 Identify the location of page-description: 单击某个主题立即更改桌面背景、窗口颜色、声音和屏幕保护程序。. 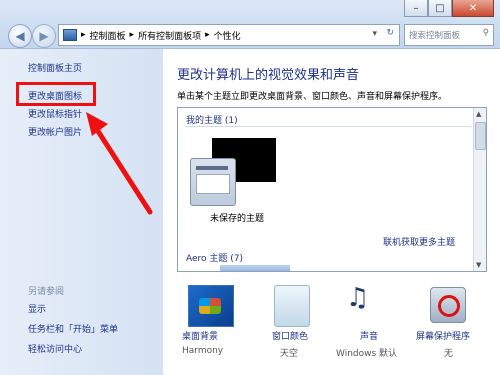
(312, 97).